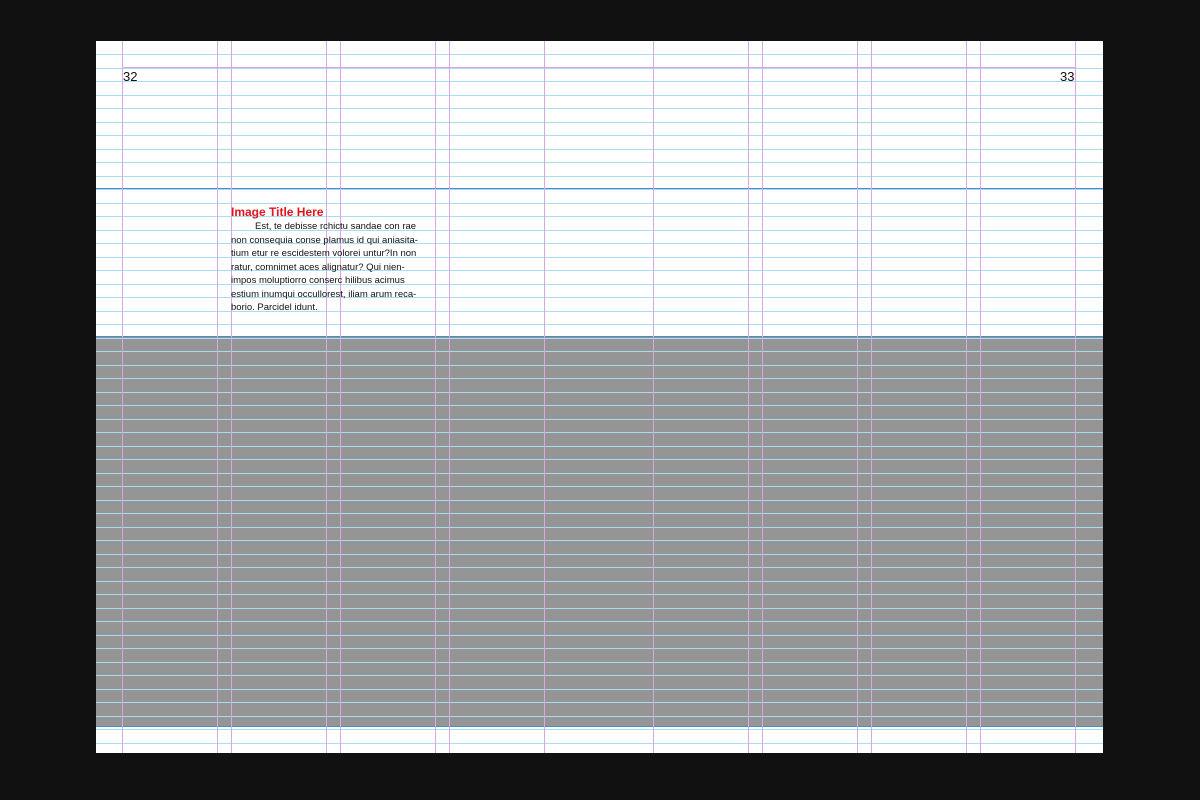 This screenshot has width=1200, height=800. Describe the element at coordinates (1067, 76) in the screenshot. I see `right-page-number: 33` at that location.